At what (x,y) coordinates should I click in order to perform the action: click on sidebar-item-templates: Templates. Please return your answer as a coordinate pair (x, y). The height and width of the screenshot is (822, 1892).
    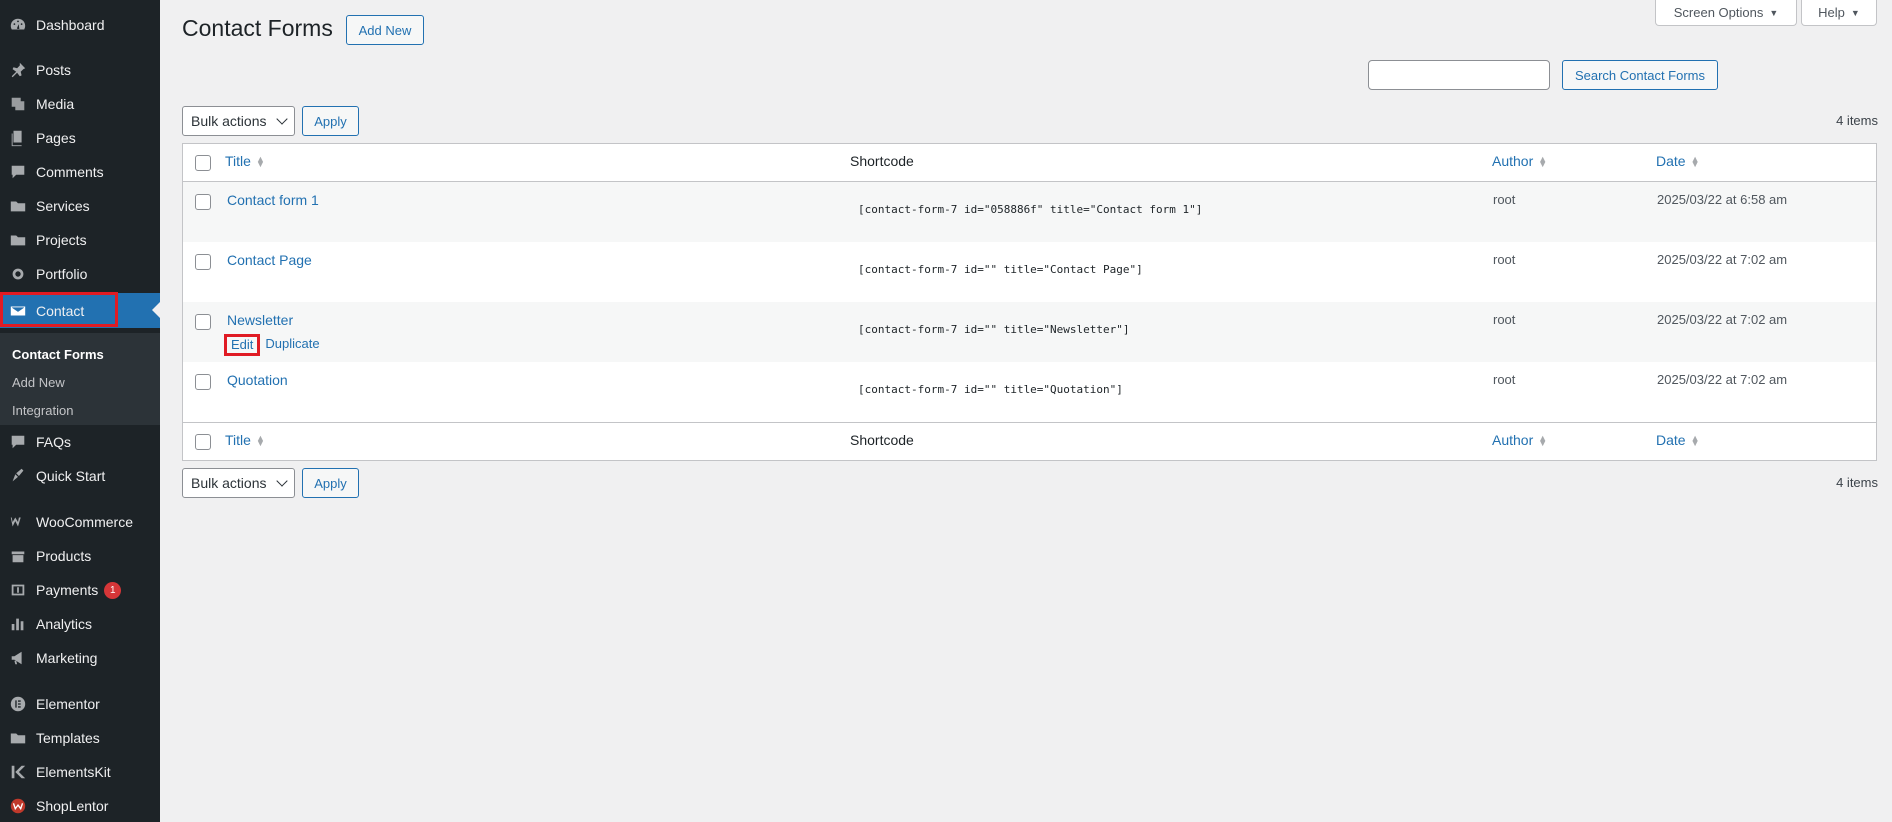
    Looking at the image, I should click on (80, 738).